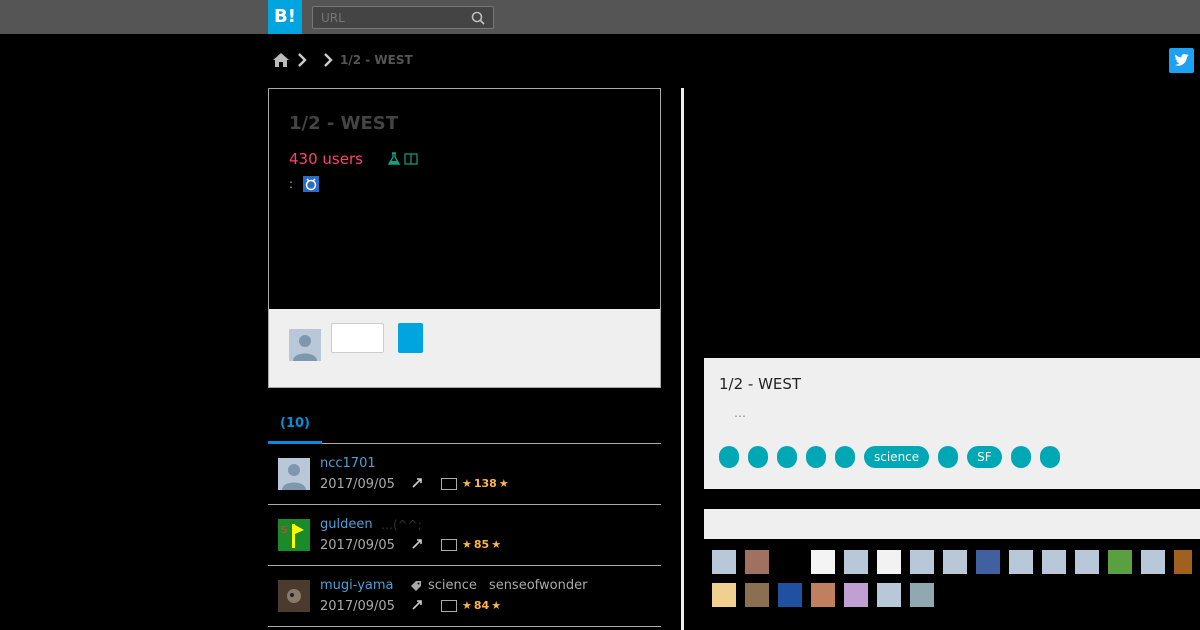 This screenshot has width=1200, height=630. I want to click on entry-meta: :, so click(304, 184).